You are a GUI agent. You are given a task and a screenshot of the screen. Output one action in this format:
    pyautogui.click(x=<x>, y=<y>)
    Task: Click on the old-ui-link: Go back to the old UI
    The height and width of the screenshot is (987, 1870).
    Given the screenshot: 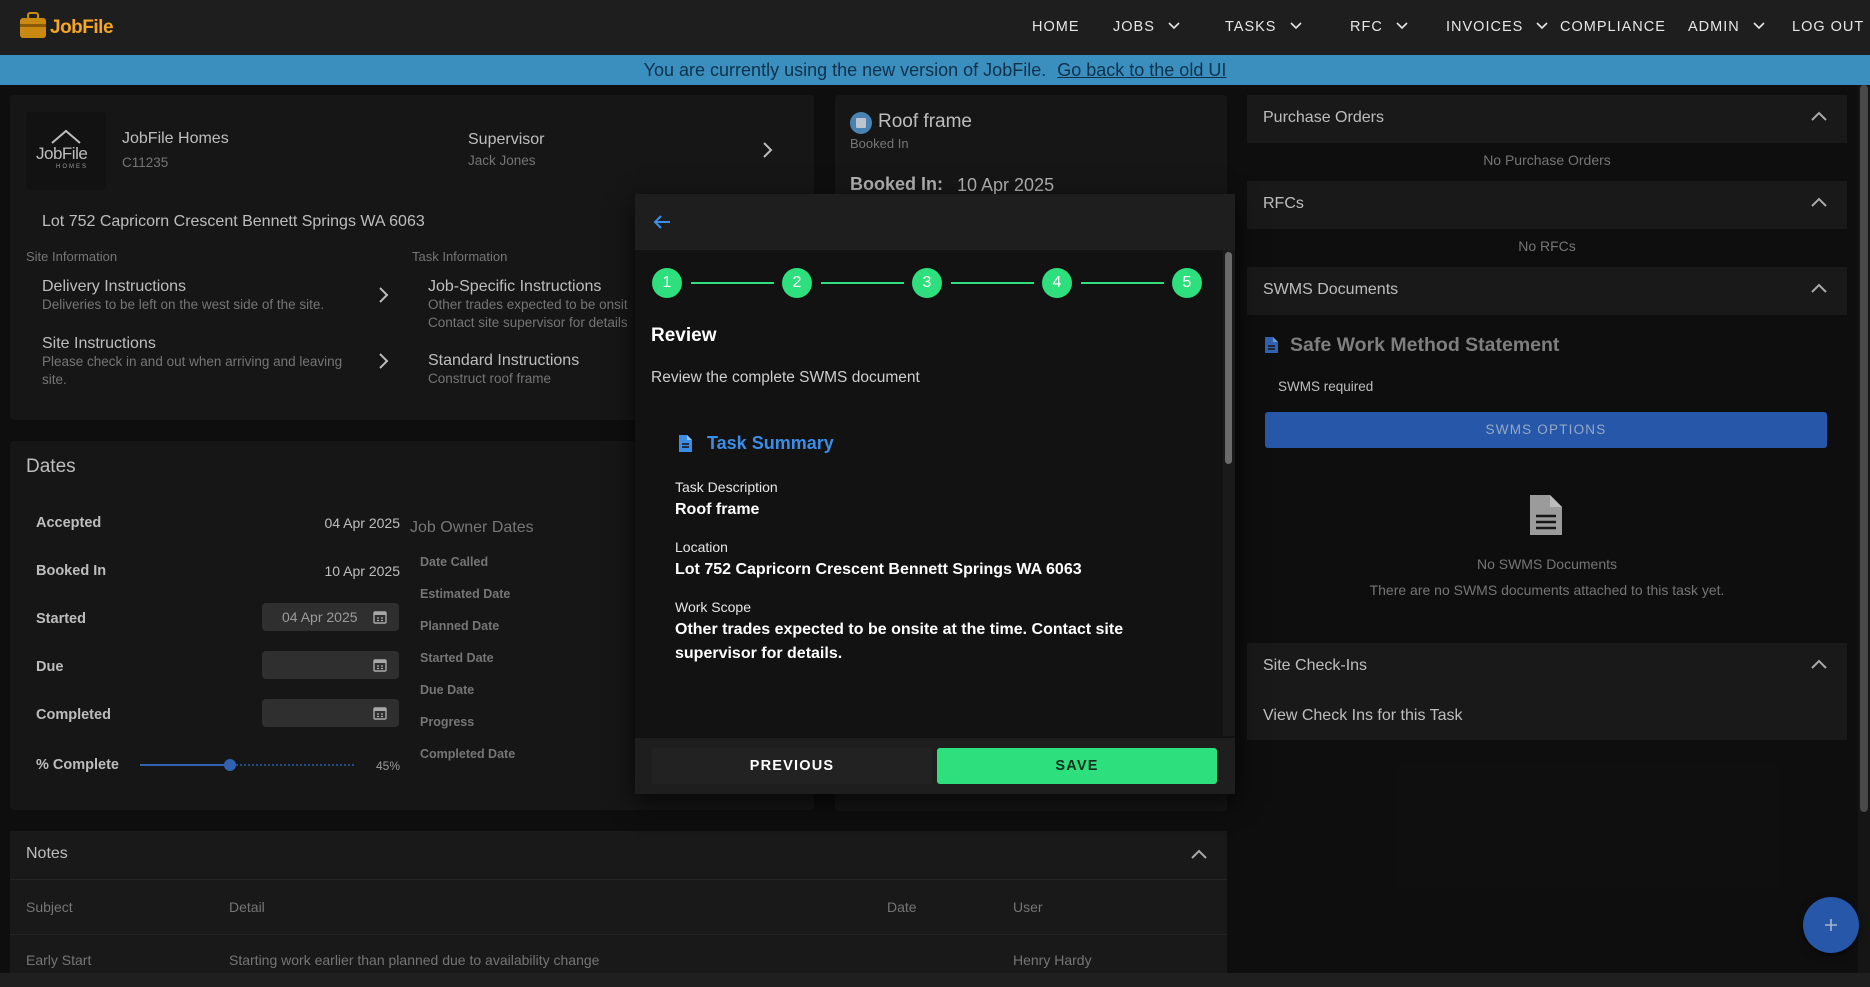 What is the action you would take?
    pyautogui.click(x=1141, y=70)
    